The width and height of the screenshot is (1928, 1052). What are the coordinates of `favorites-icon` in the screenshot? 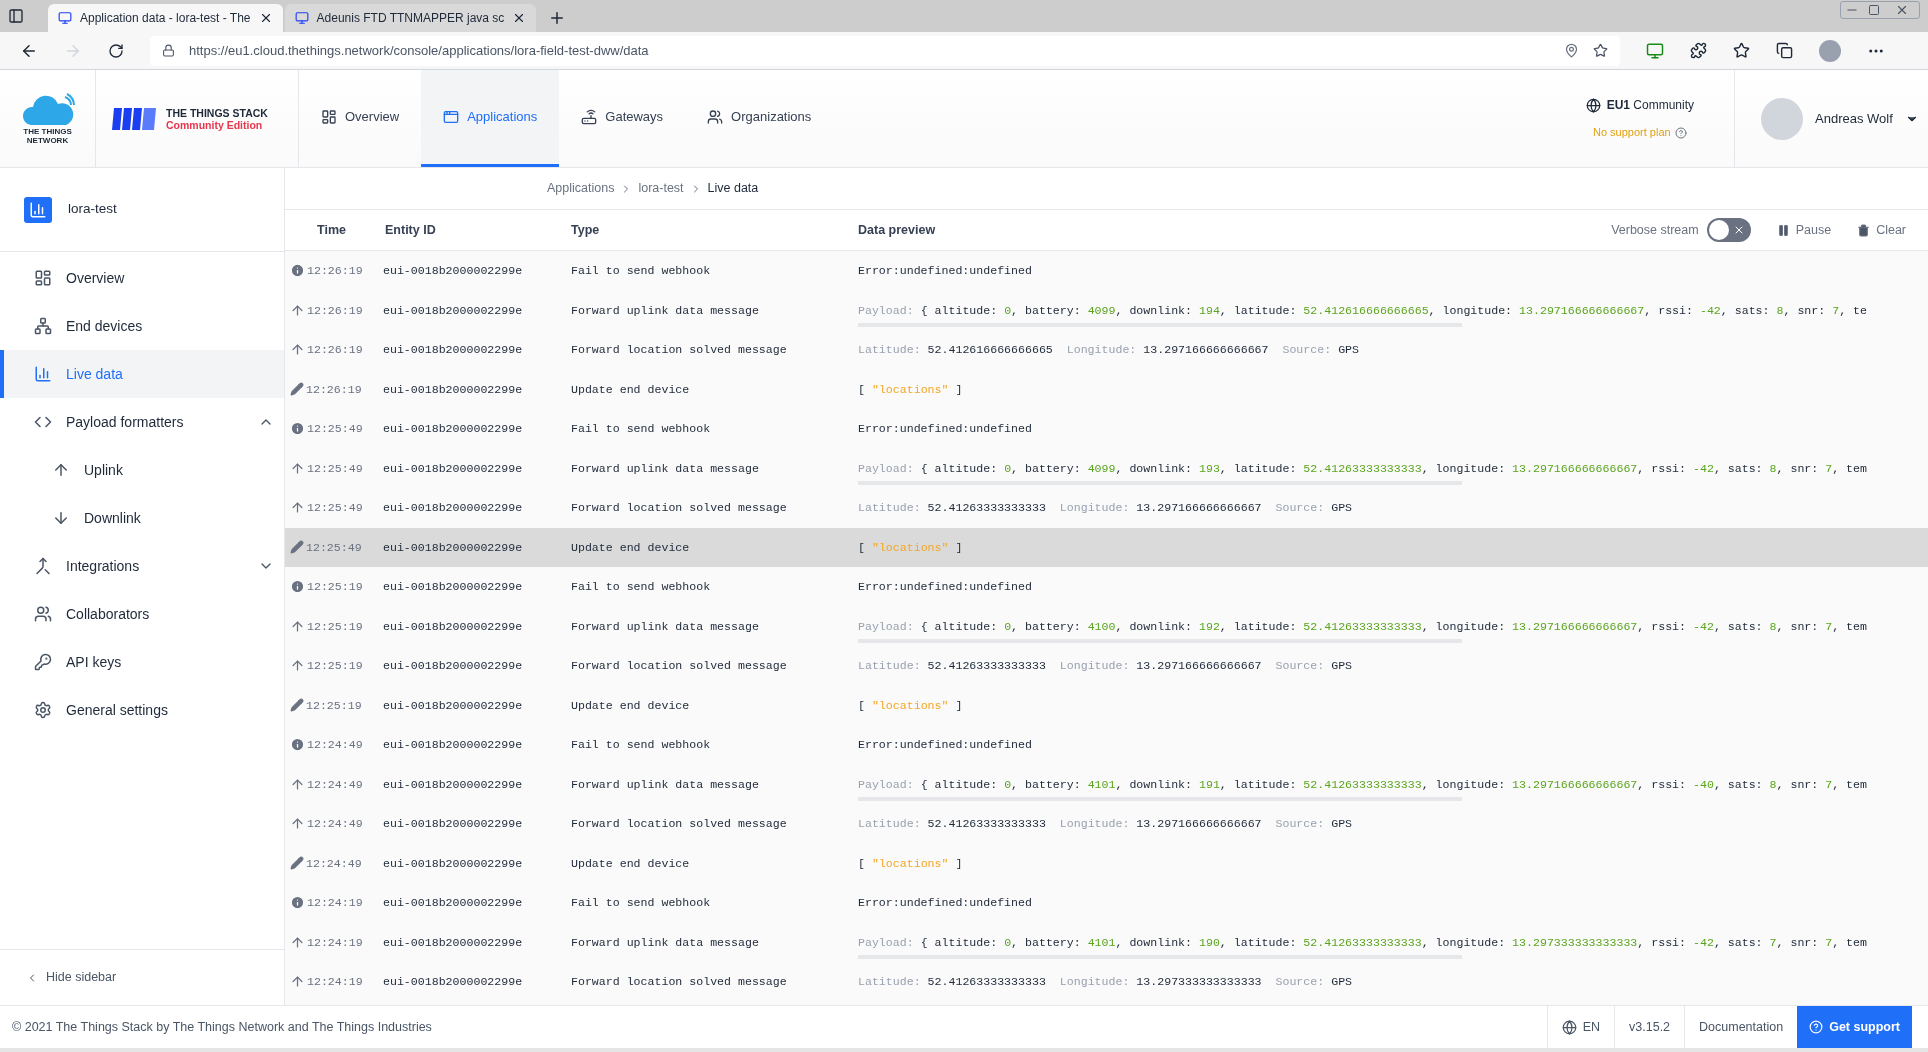 It's located at (1741, 50).